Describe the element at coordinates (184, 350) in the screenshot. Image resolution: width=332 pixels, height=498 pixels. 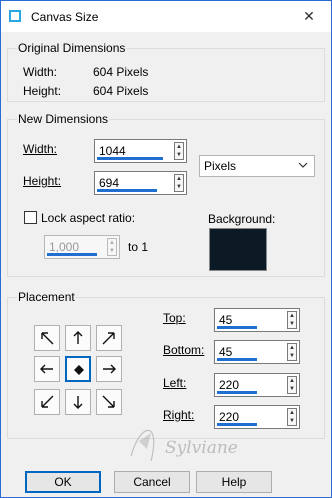
I see `bottom-label: Bottom:` at that location.